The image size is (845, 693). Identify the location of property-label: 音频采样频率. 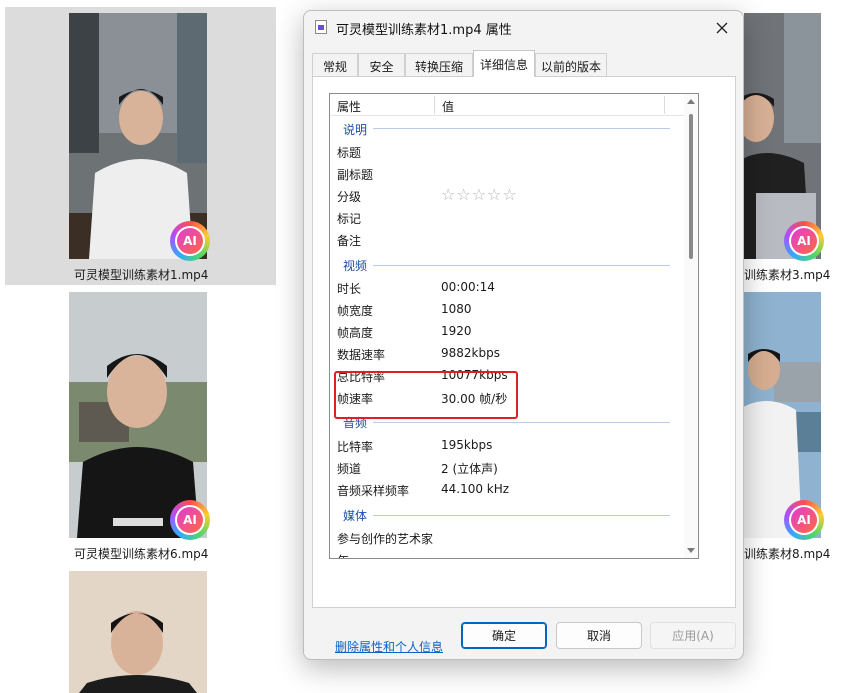
(373, 490).